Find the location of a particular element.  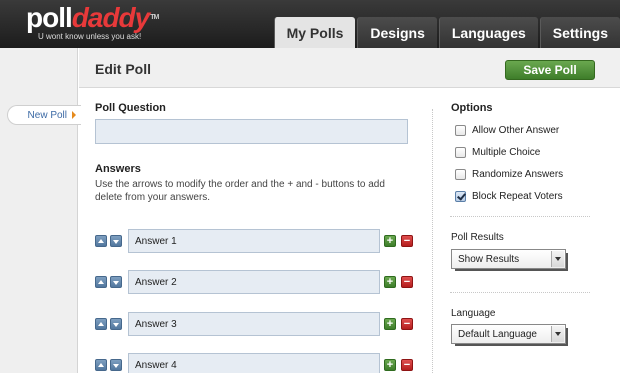

answer-input: Answer 3 is located at coordinates (254, 324).